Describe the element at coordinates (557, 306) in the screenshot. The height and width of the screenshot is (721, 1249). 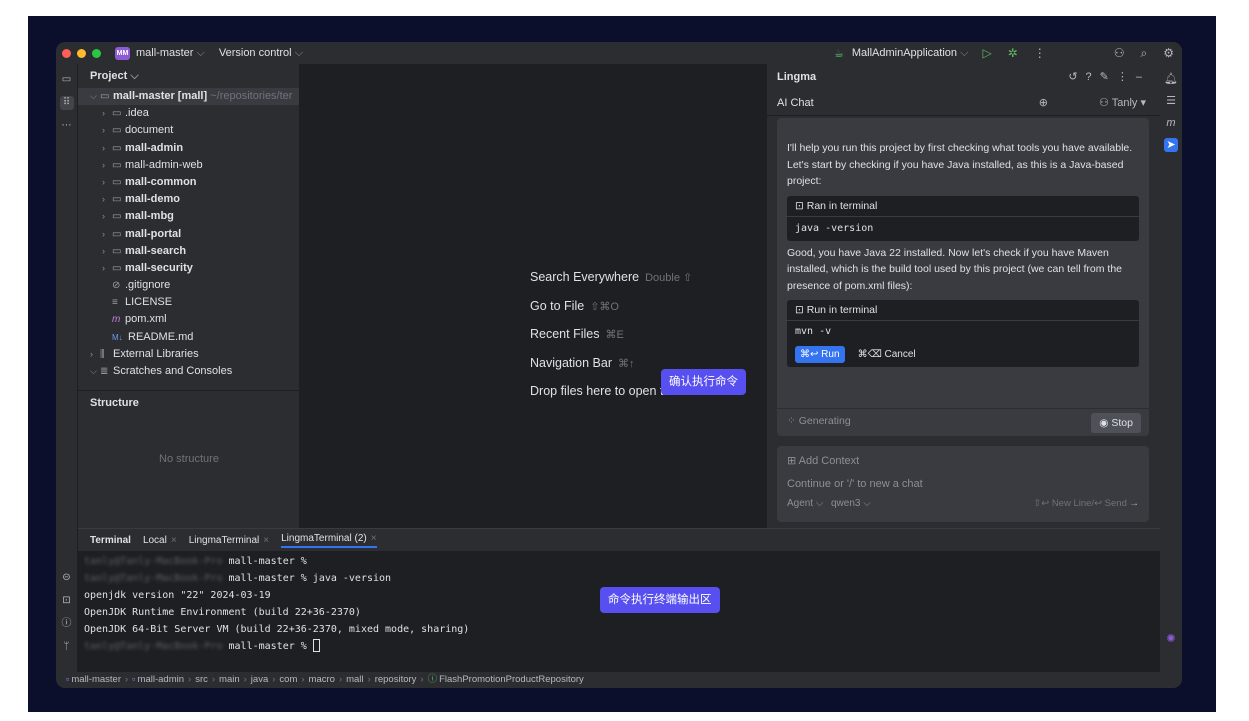
I see `hint-label: Go to File` at that location.